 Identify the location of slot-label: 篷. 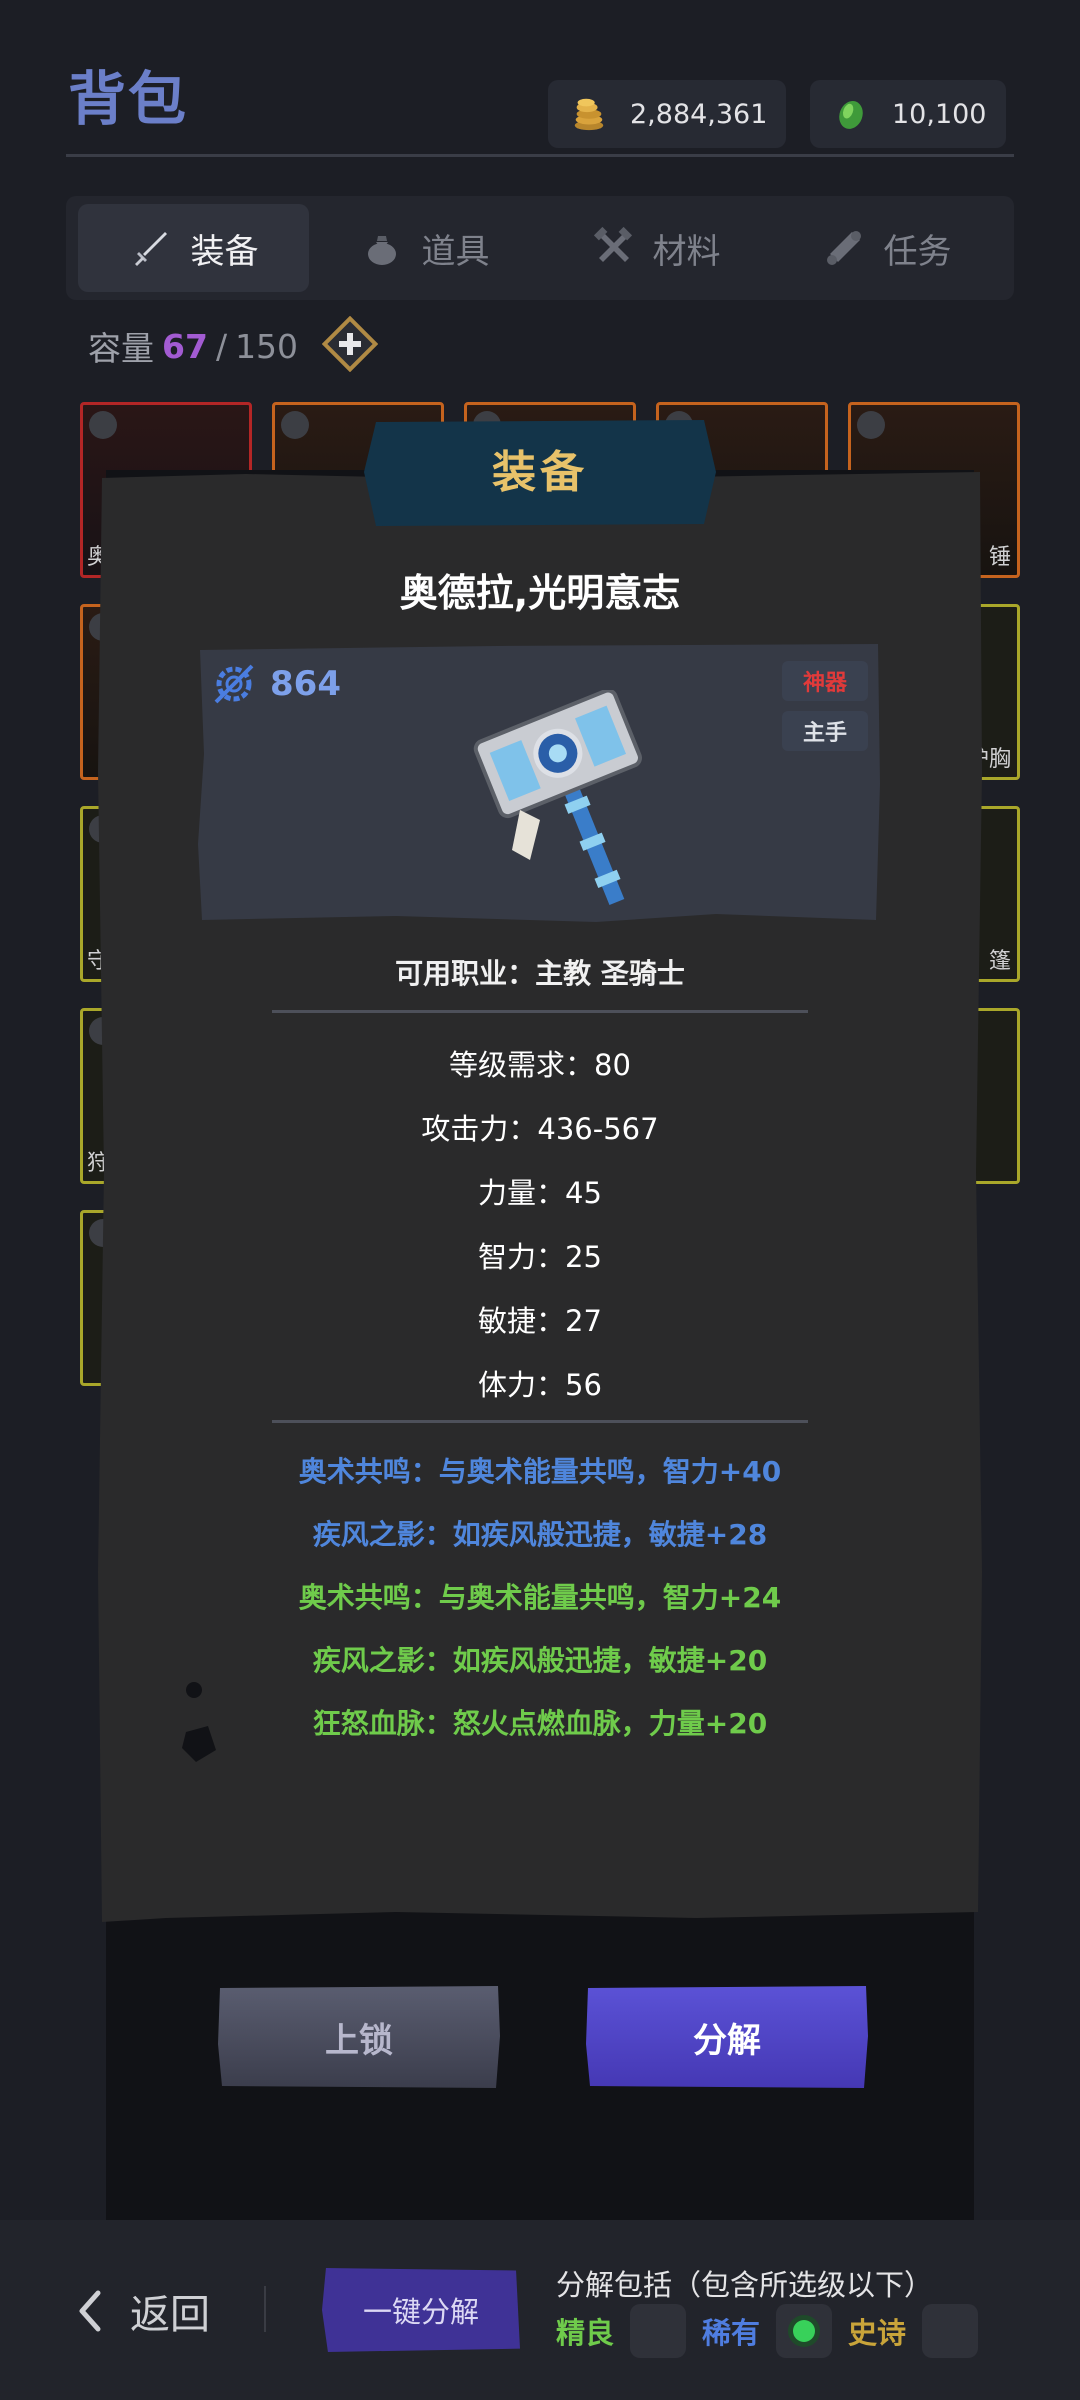
(999, 961).